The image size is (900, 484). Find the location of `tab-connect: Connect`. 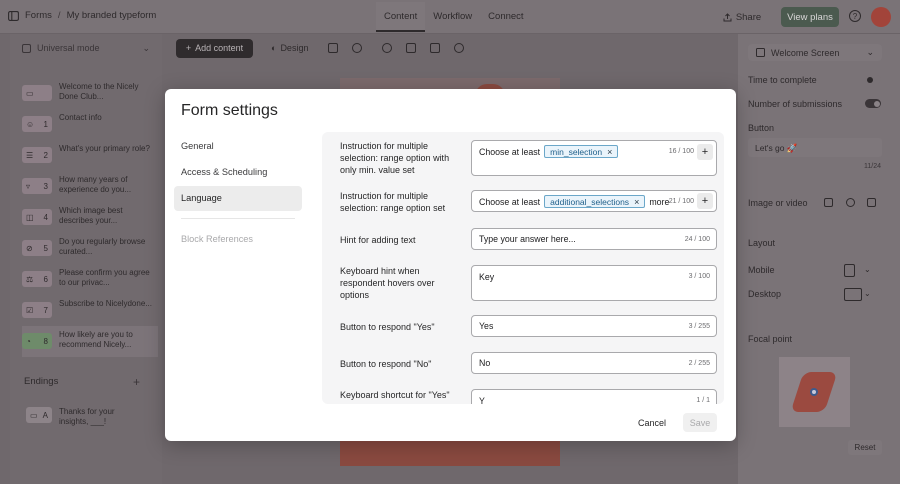

tab-connect: Connect is located at coordinates (505, 17).